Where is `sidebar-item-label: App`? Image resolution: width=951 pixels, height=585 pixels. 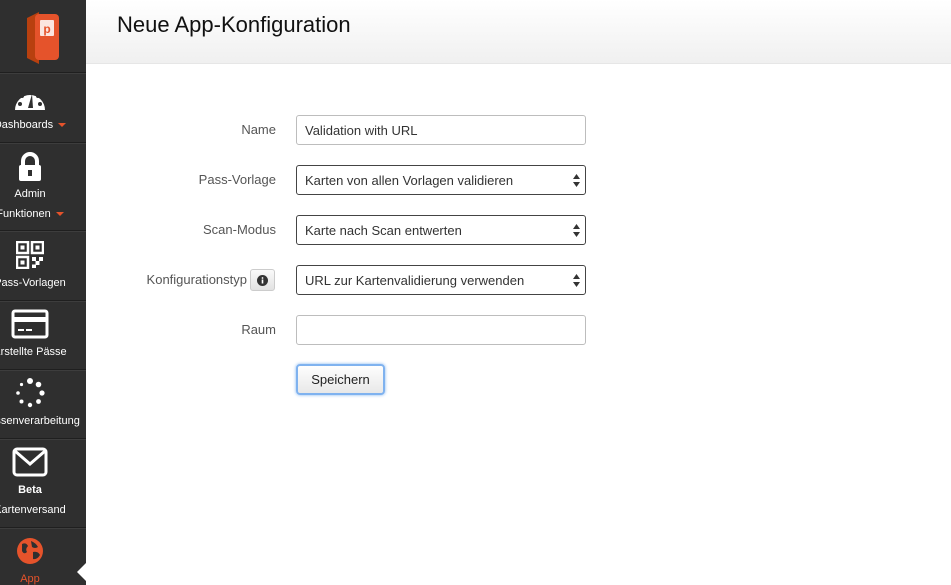
sidebar-item-label: App is located at coordinates (30, 579).